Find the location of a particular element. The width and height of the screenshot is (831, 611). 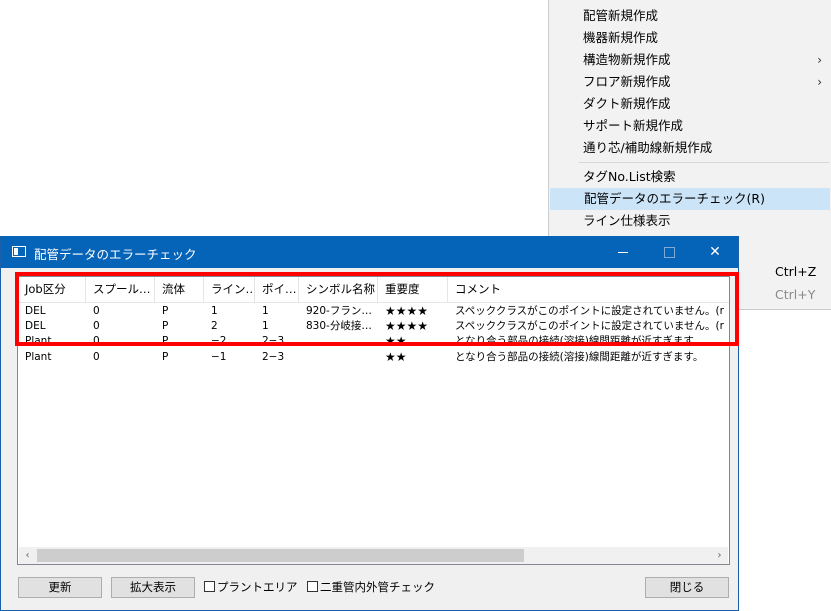

plant-area-label: プラントエリア is located at coordinates (257, 587).